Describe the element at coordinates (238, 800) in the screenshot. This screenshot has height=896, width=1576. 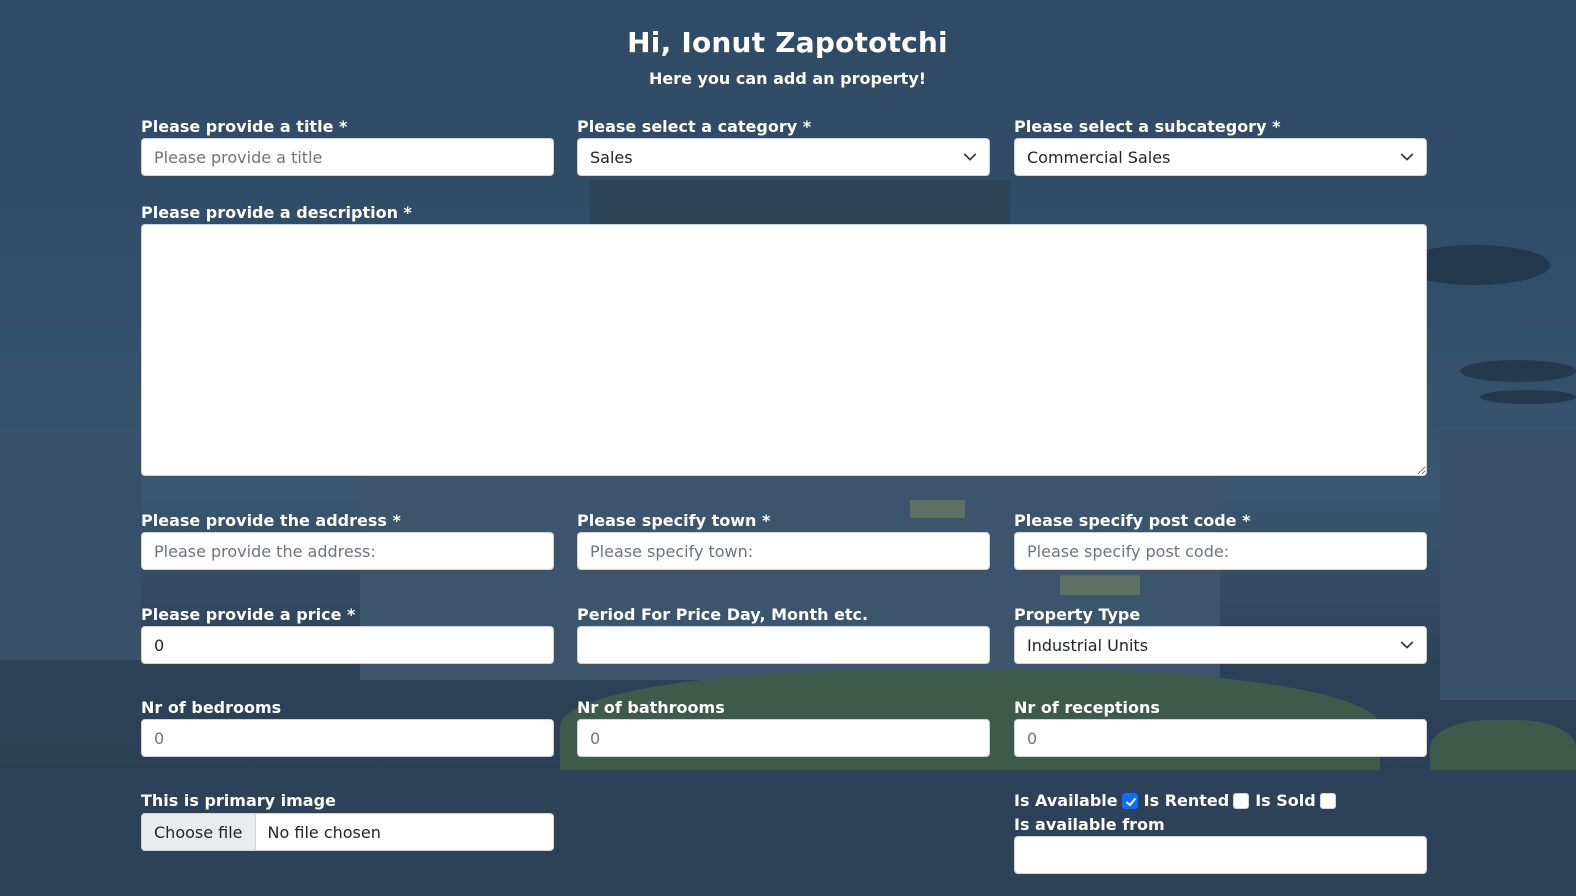
I see `primary-image-label: This is primary image` at that location.